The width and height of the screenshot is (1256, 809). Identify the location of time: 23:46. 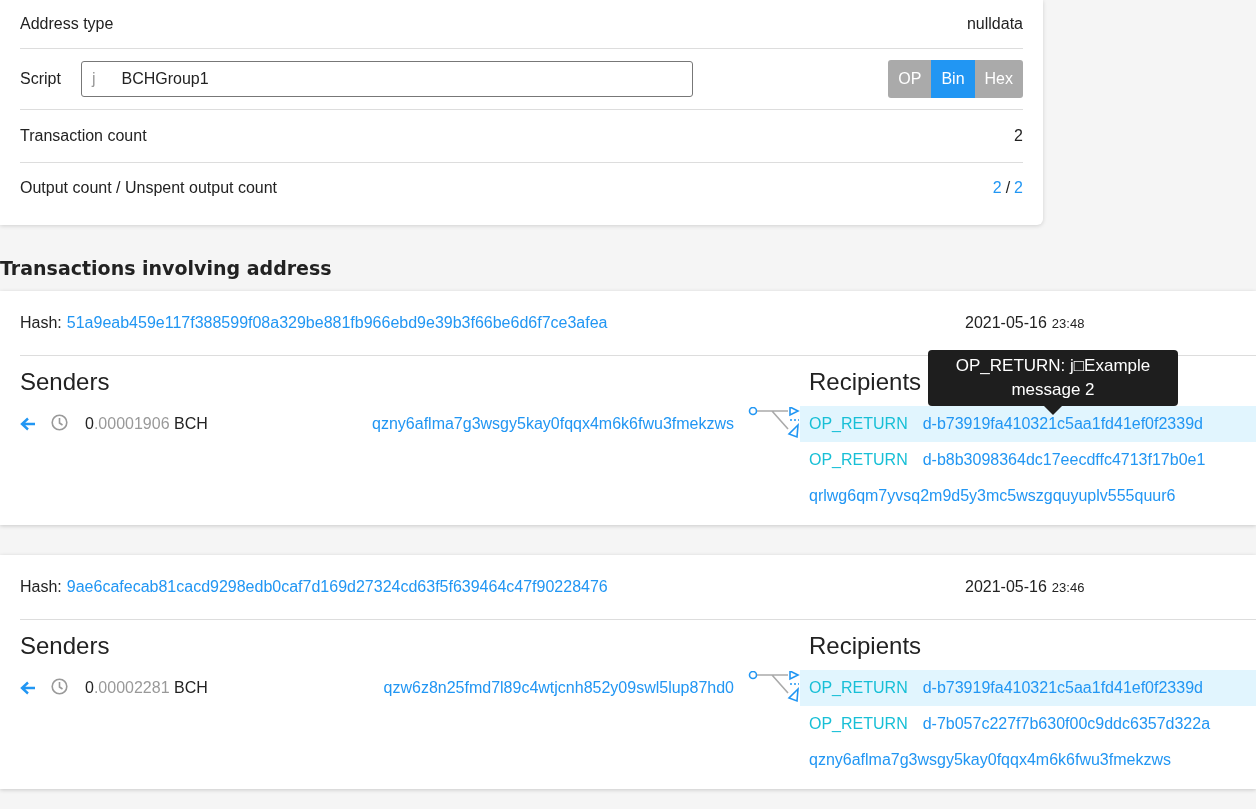
(1068, 587).